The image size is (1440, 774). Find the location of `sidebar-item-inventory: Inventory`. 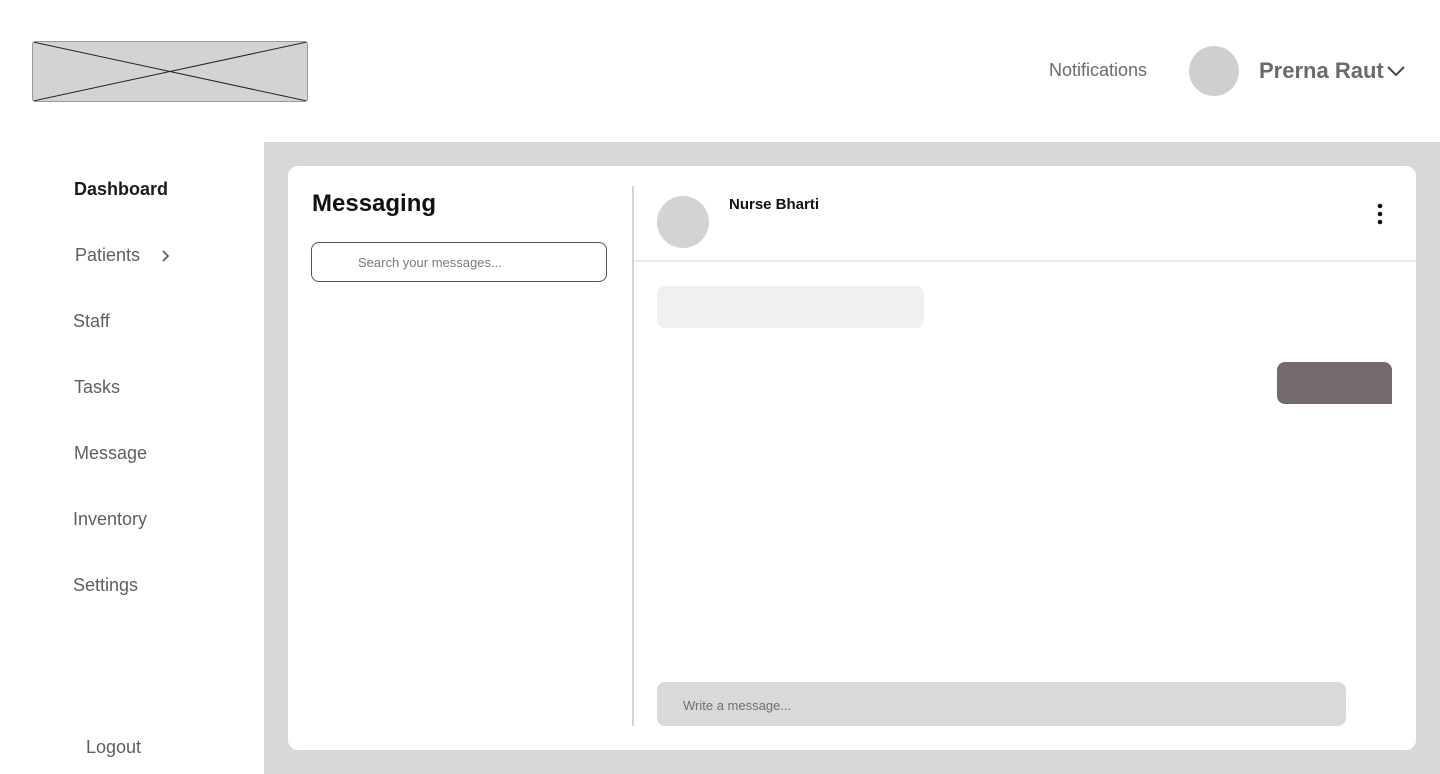

sidebar-item-inventory: Inventory is located at coordinates (110, 519).